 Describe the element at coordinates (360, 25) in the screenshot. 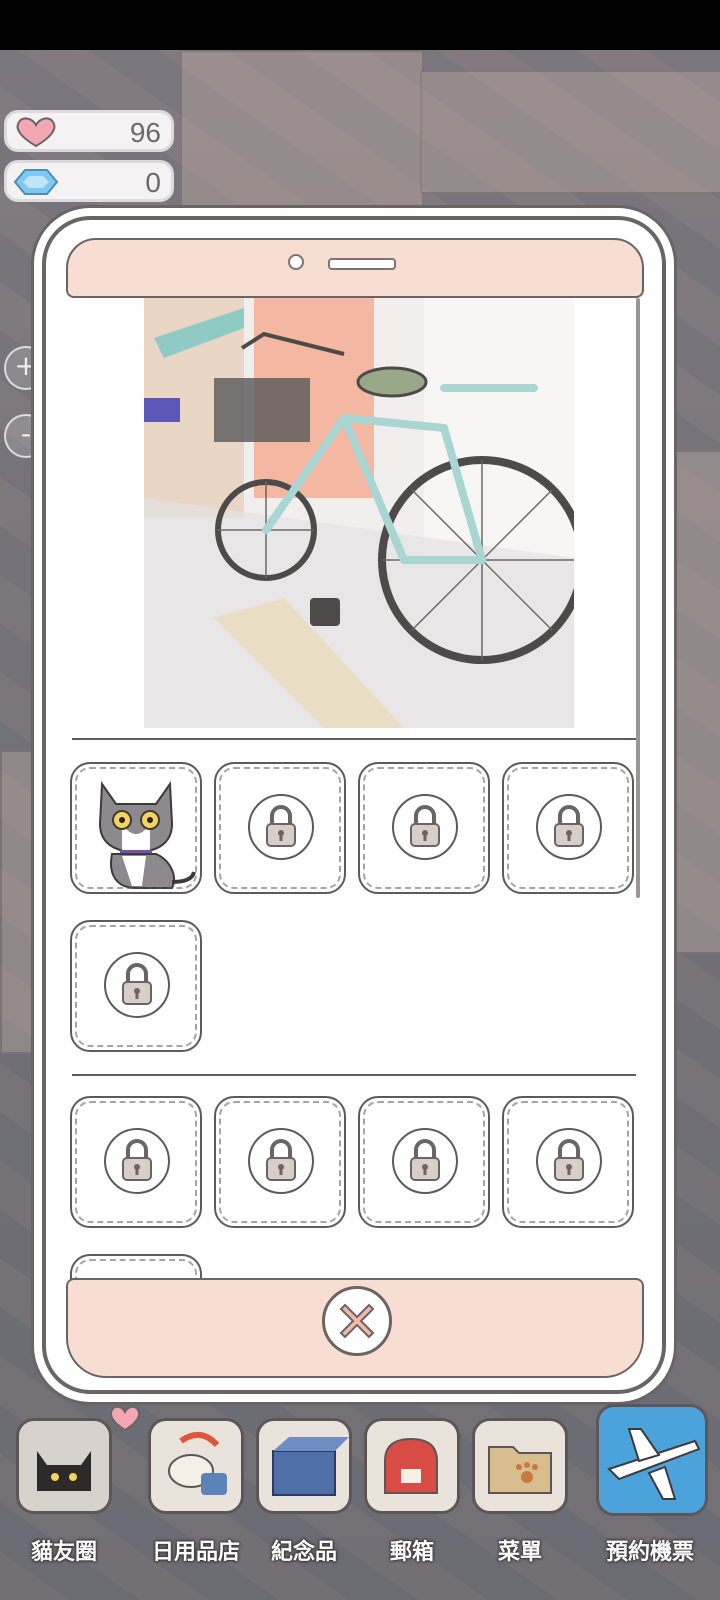

I see `status-bar` at that location.